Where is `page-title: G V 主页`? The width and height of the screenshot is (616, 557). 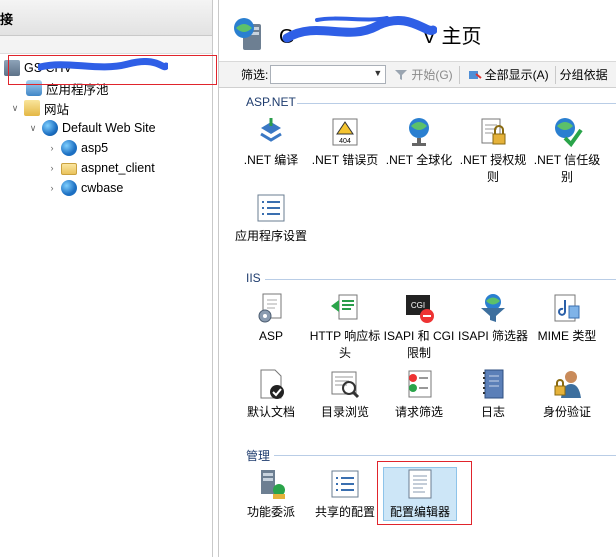 page-title: G V 主页 is located at coordinates (380, 34).